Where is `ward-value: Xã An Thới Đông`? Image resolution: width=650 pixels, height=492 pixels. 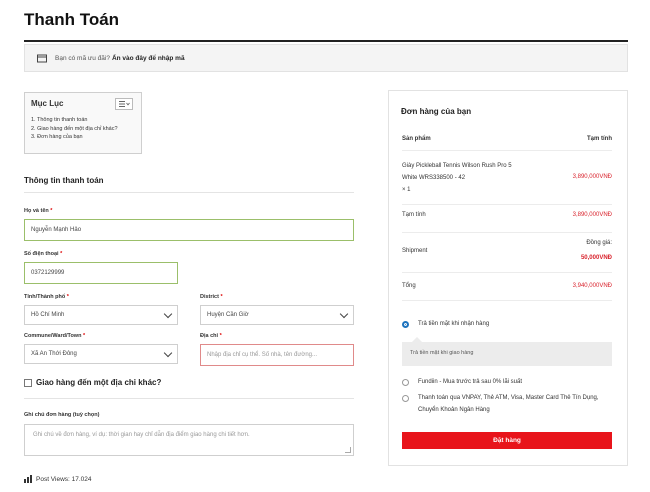 ward-value: Xã An Thới Đông is located at coordinates (54, 354).